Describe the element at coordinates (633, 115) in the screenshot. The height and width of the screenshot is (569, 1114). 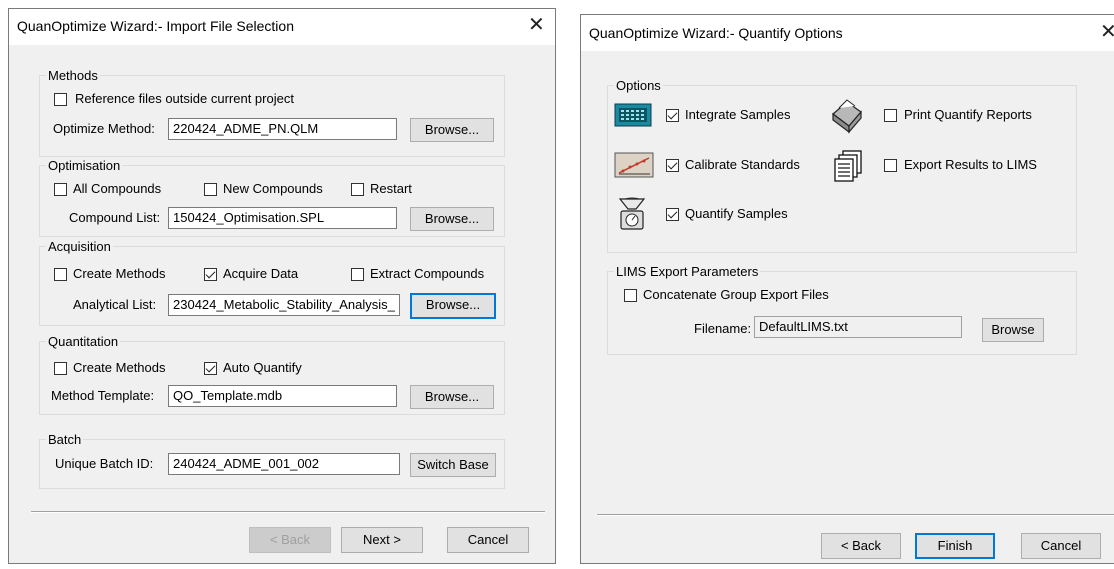
I see `integrate-icon` at that location.